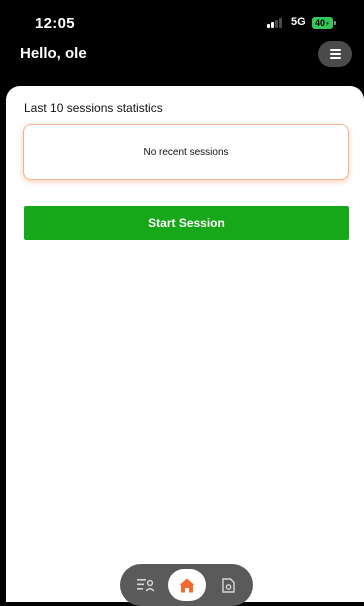 The height and width of the screenshot is (606, 364). Describe the element at coordinates (182, 65) in the screenshot. I see `app-header: Hello, ole` at that location.